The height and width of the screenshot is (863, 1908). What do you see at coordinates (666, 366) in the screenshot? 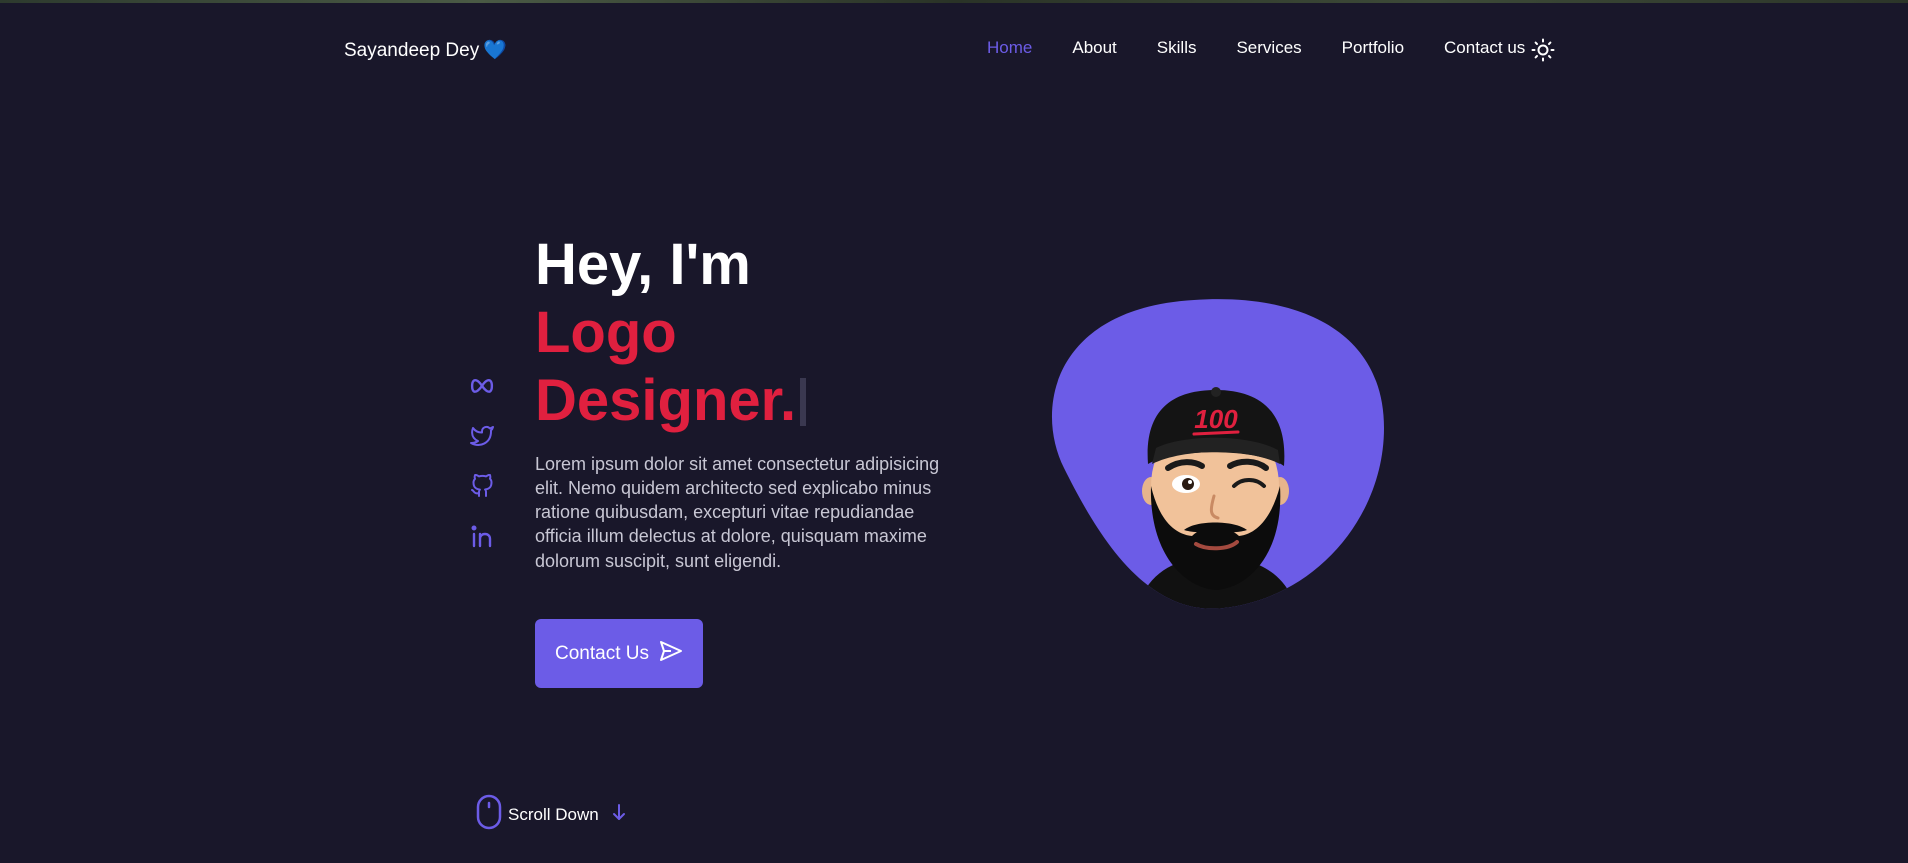
I see `hero-role-text: Logo Designer.` at bounding box center [666, 366].